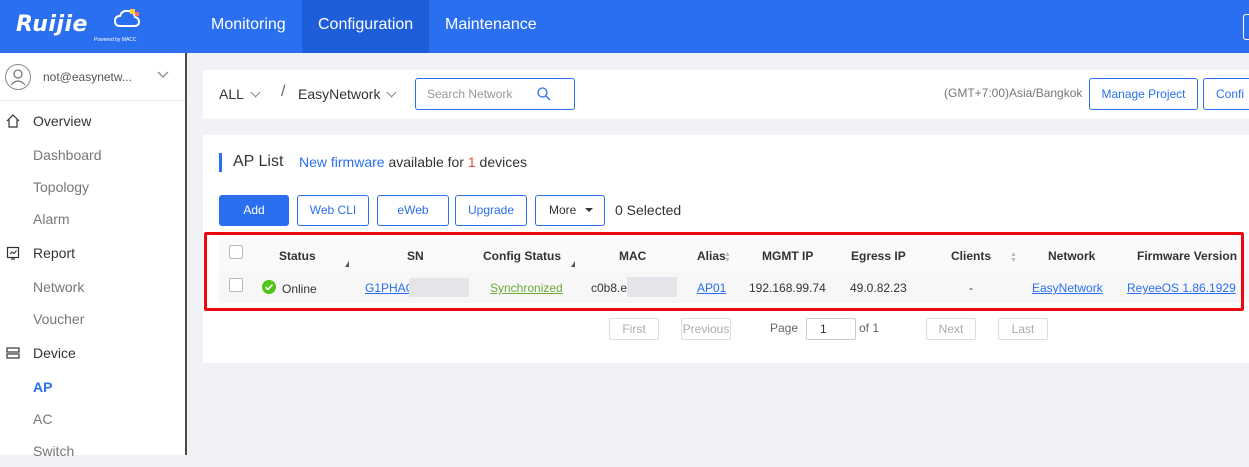 Image resolution: width=1249 pixels, height=467 pixels. I want to click on page-title: AP List, so click(258, 161).